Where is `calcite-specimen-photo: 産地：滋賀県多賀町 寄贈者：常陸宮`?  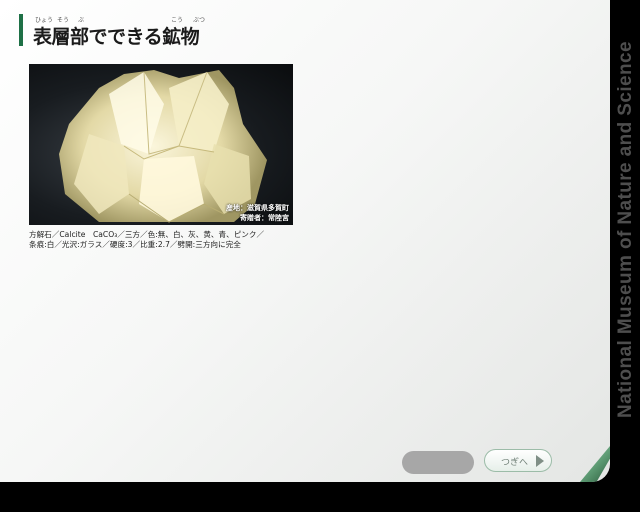 calcite-specimen-photo: 産地：滋賀県多賀町 寄贈者：常陸宮 is located at coordinates (161, 144).